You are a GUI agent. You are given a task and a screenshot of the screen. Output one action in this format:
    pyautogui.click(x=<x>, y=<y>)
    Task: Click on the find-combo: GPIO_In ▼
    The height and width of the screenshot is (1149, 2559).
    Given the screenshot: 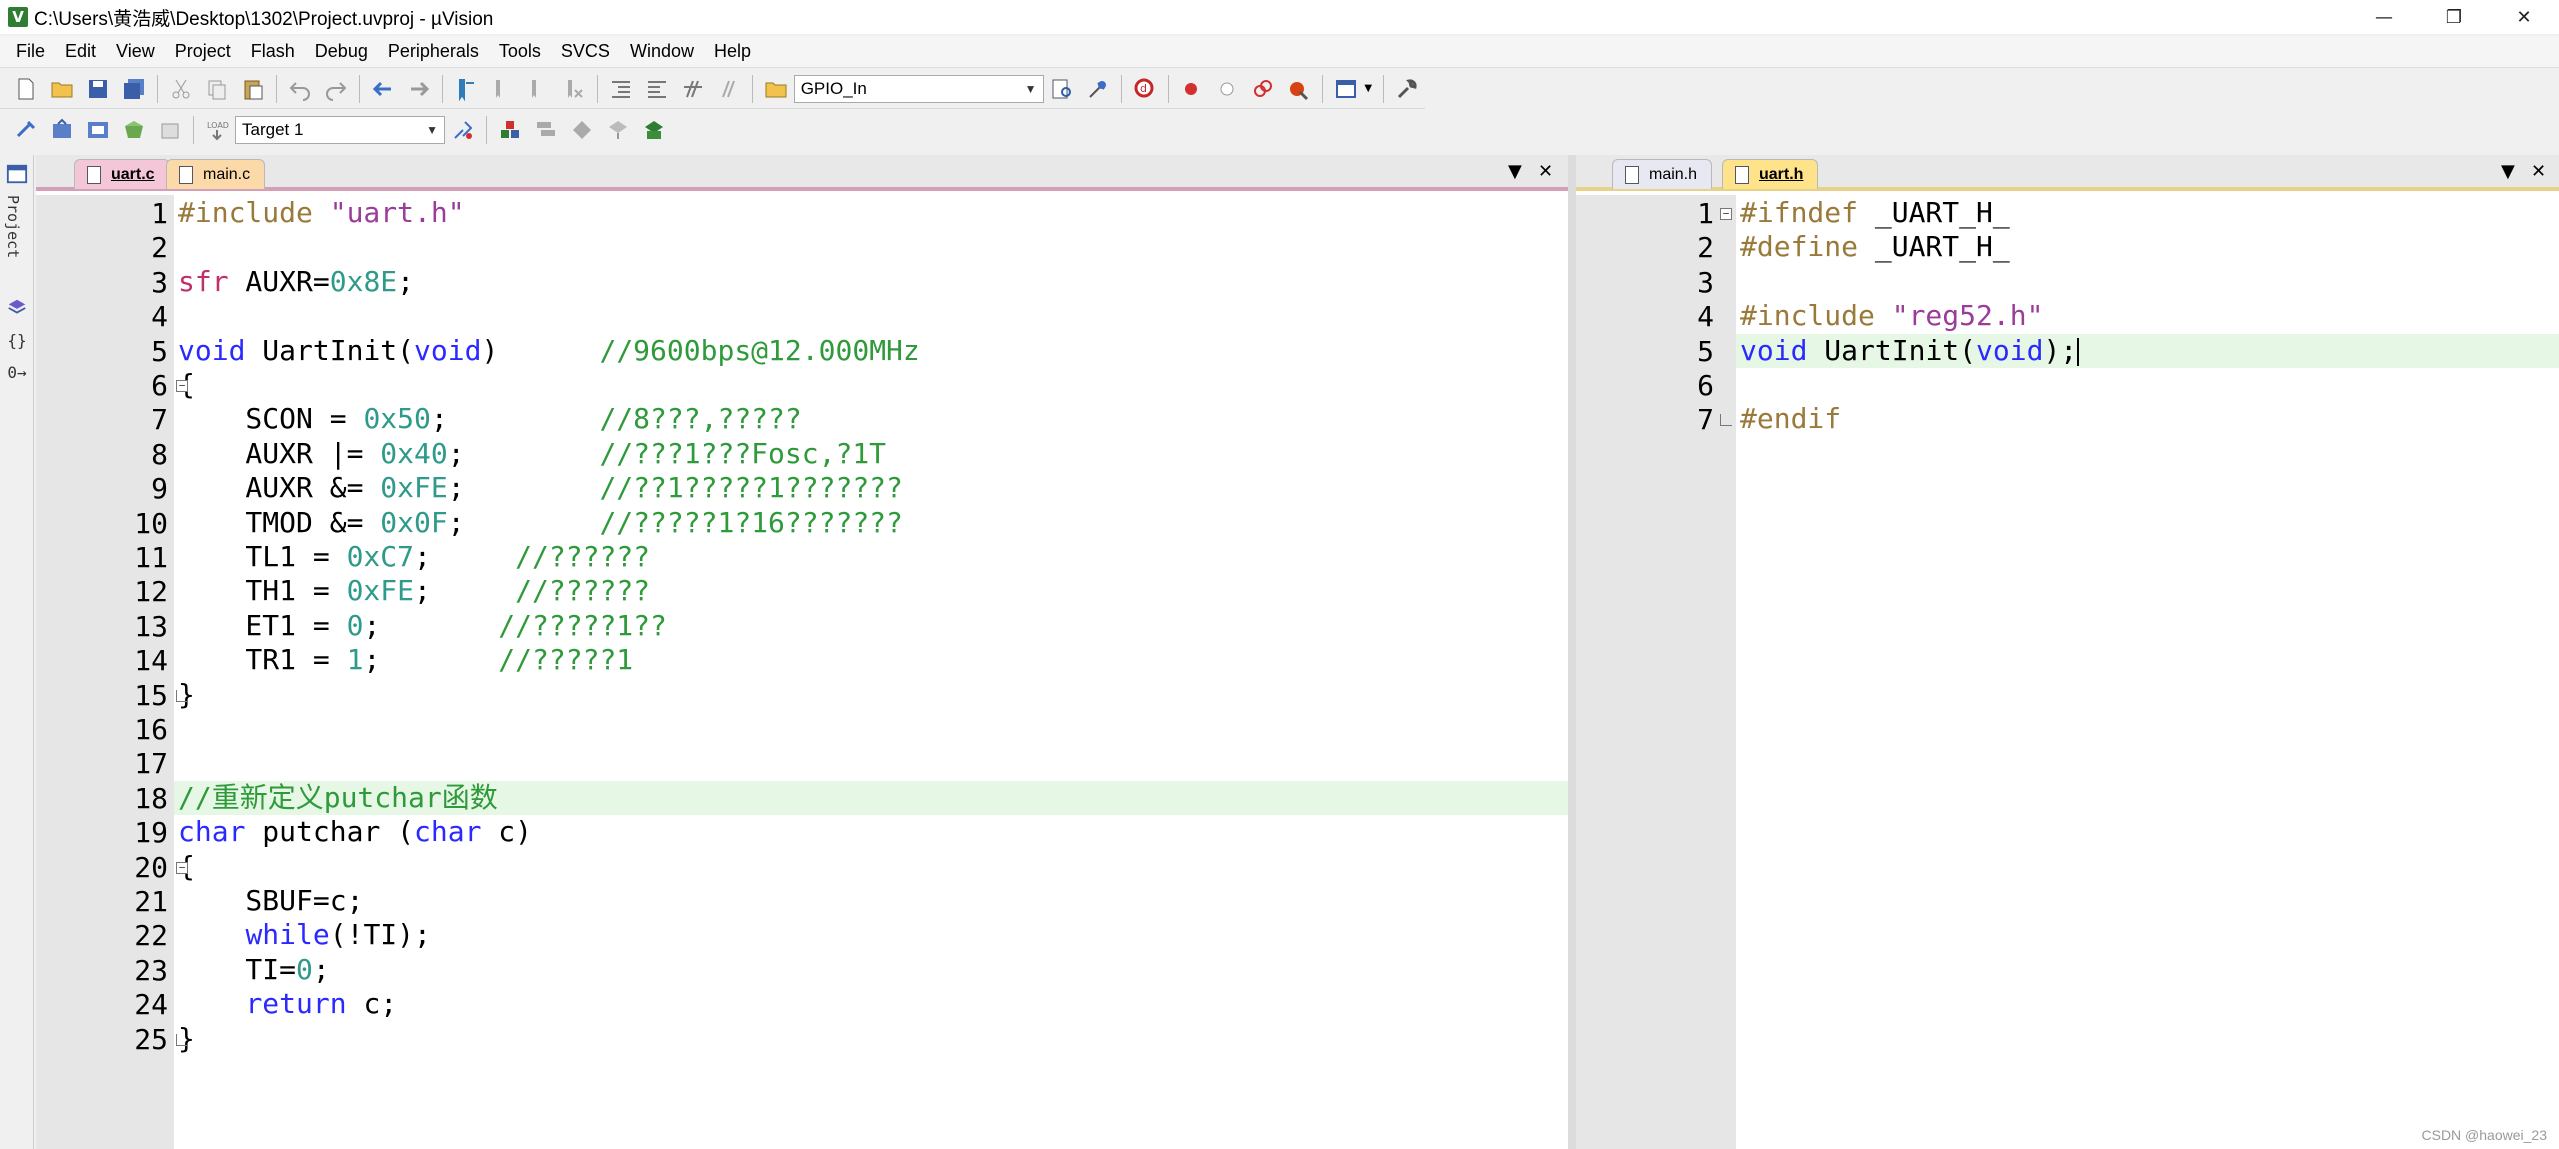 What is the action you would take?
    pyautogui.click(x=918, y=88)
    